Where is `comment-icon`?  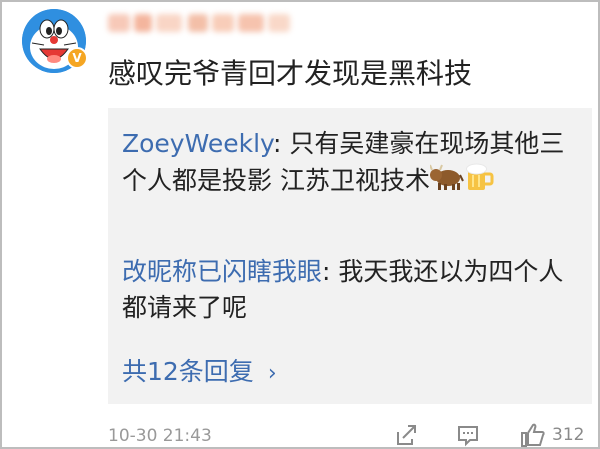
comment-icon is located at coordinates (468, 436).